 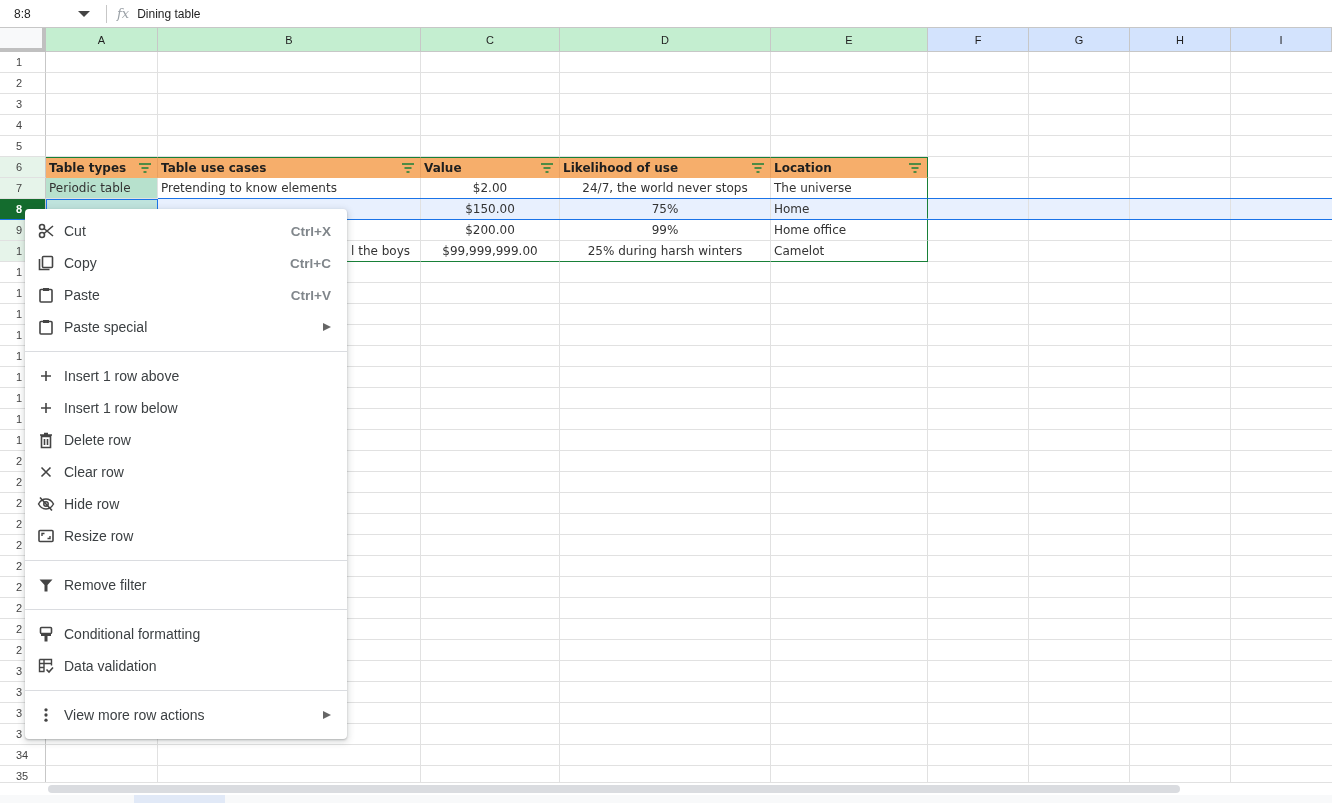 I want to click on header-text: Location, so click(x=803, y=167).